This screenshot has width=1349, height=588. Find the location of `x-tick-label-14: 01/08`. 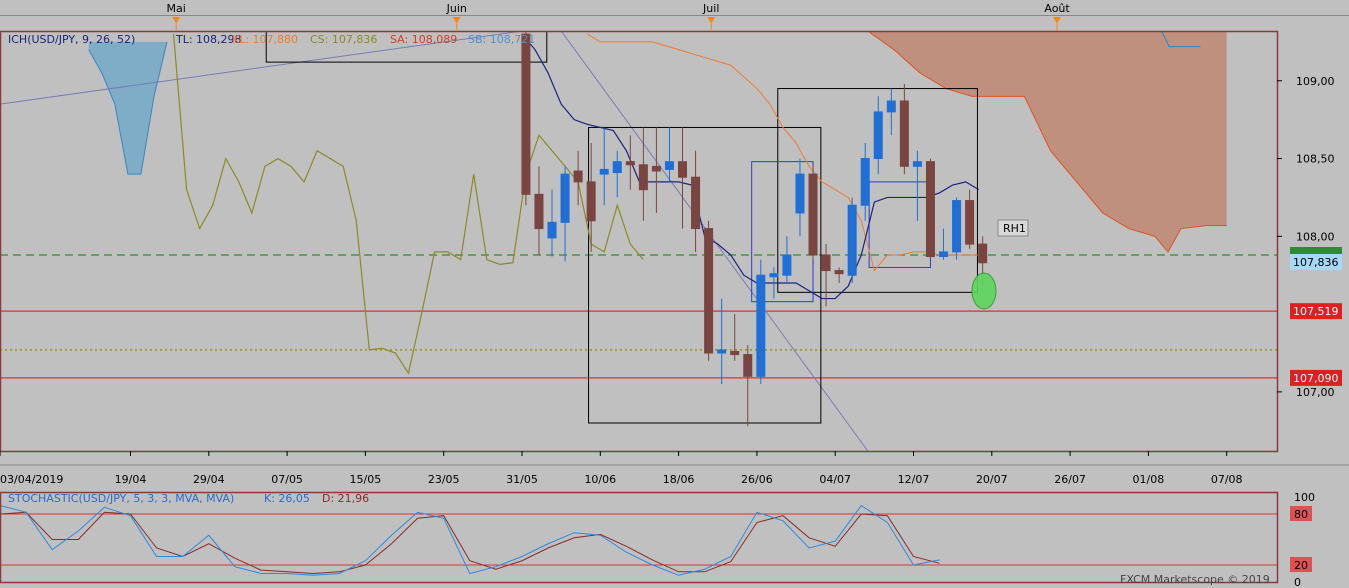

x-tick-label-14: 01/08 is located at coordinates (1149, 479).